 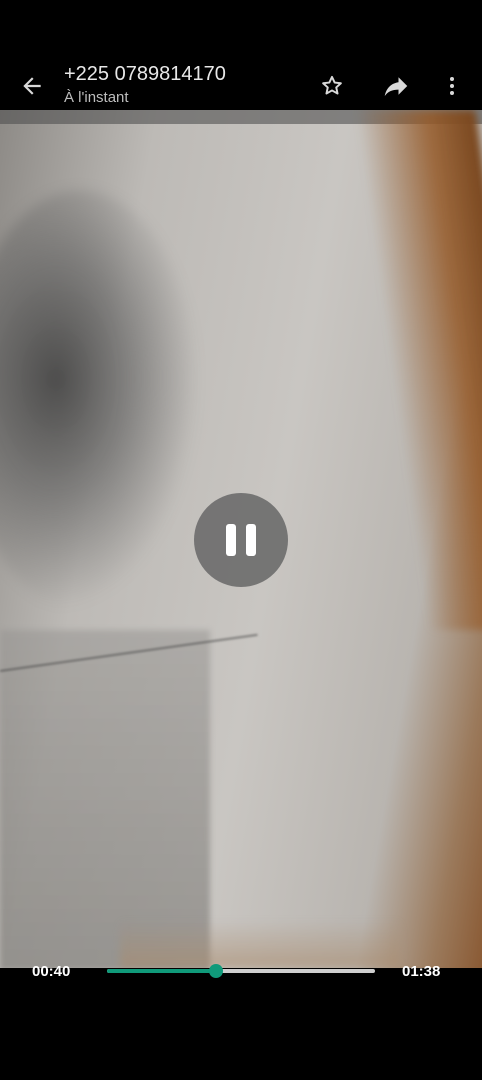 What do you see at coordinates (418, 370) in the screenshot?
I see `video-orange-region` at bounding box center [418, 370].